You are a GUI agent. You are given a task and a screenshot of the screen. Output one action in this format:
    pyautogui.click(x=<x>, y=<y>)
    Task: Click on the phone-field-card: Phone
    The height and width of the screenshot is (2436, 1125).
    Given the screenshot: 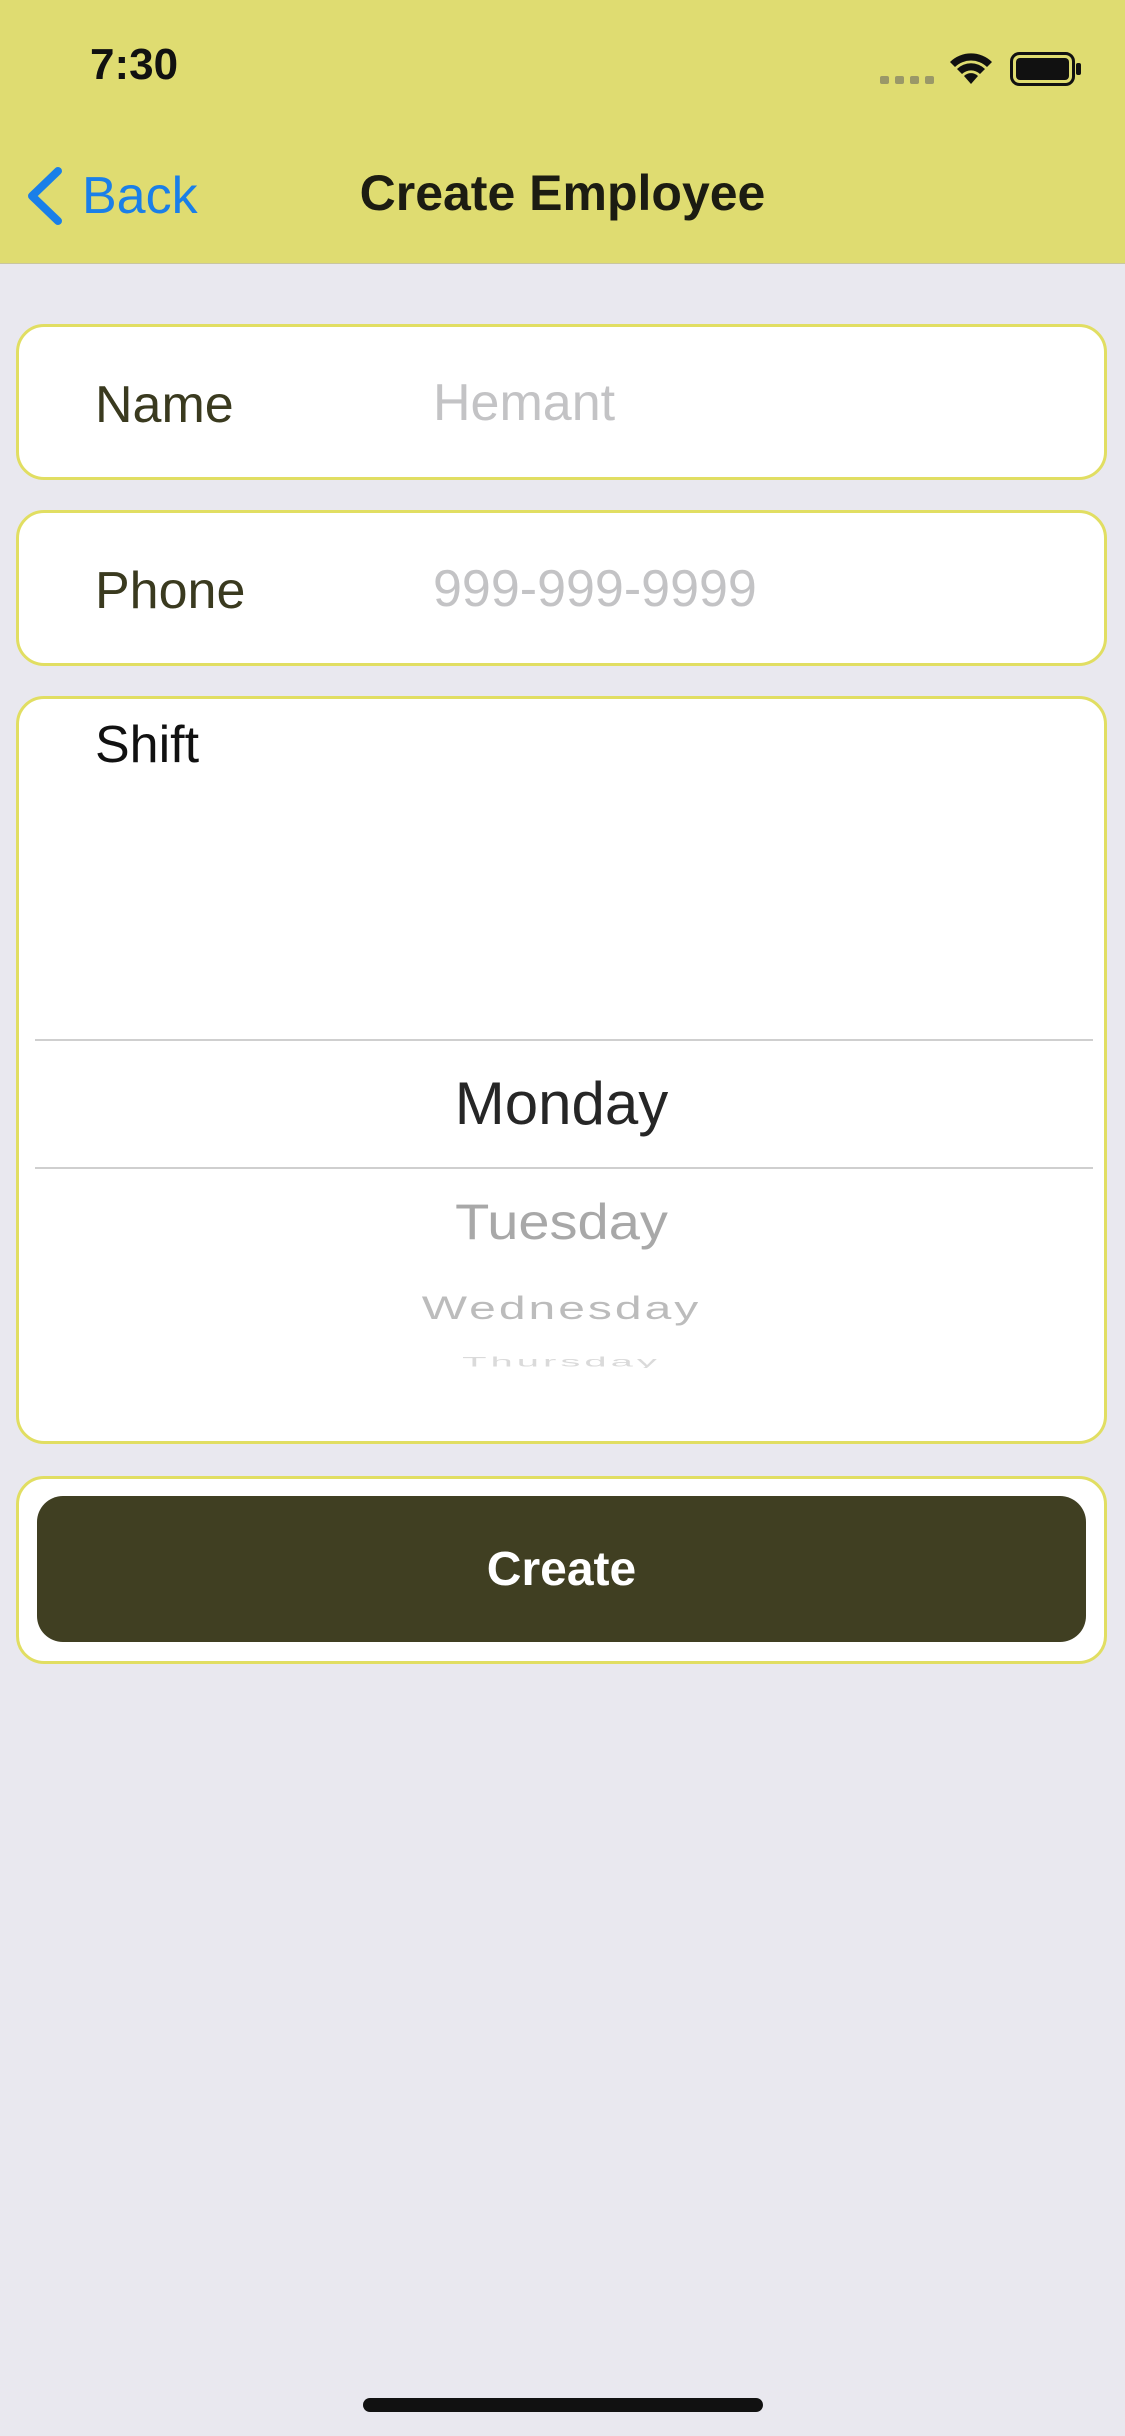 What is the action you would take?
    pyautogui.click(x=561, y=588)
    